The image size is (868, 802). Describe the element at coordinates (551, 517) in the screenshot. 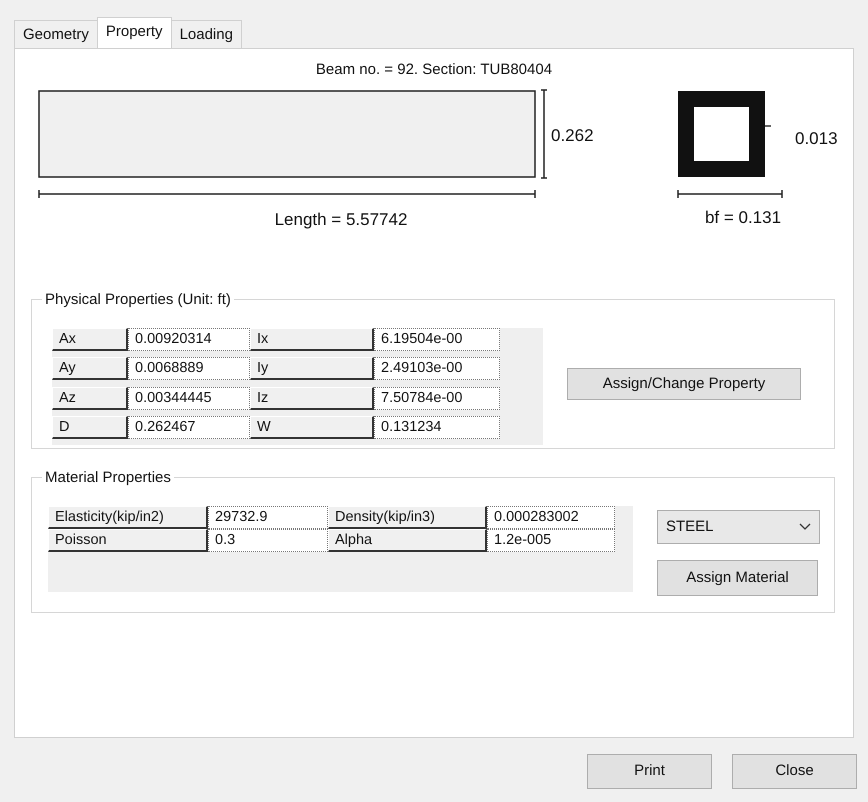

I see `property-value: 0.000283002` at that location.